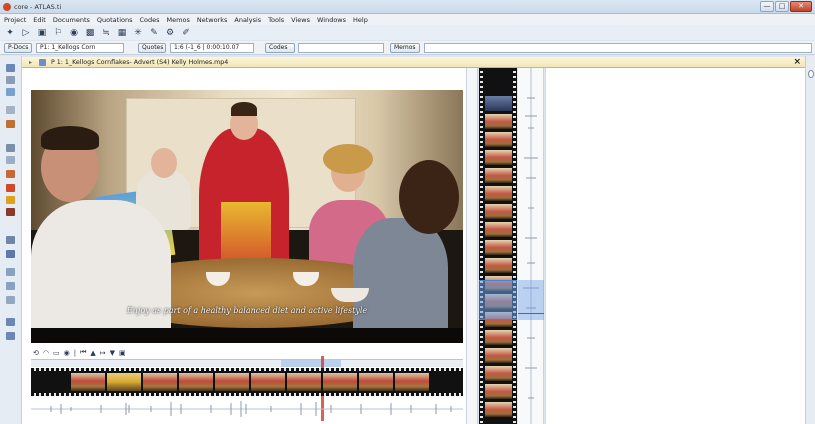 Image resolution: width=815 pixels, height=424 pixels. What do you see at coordinates (10, 336) in the screenshot?
I see `zoom-out-icon` at bounding box center [10, 336].